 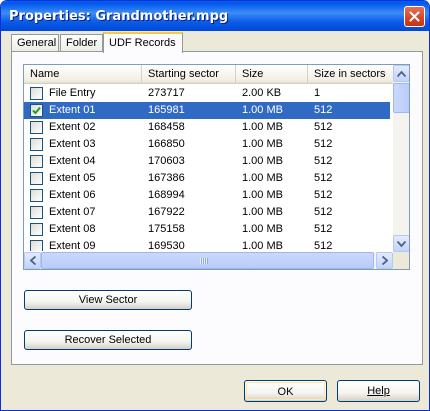 What do you see at coordinates (166, 161) in the screenshot?
I see `cell-starting-sector: 170603` at bounding box center [166, 161].